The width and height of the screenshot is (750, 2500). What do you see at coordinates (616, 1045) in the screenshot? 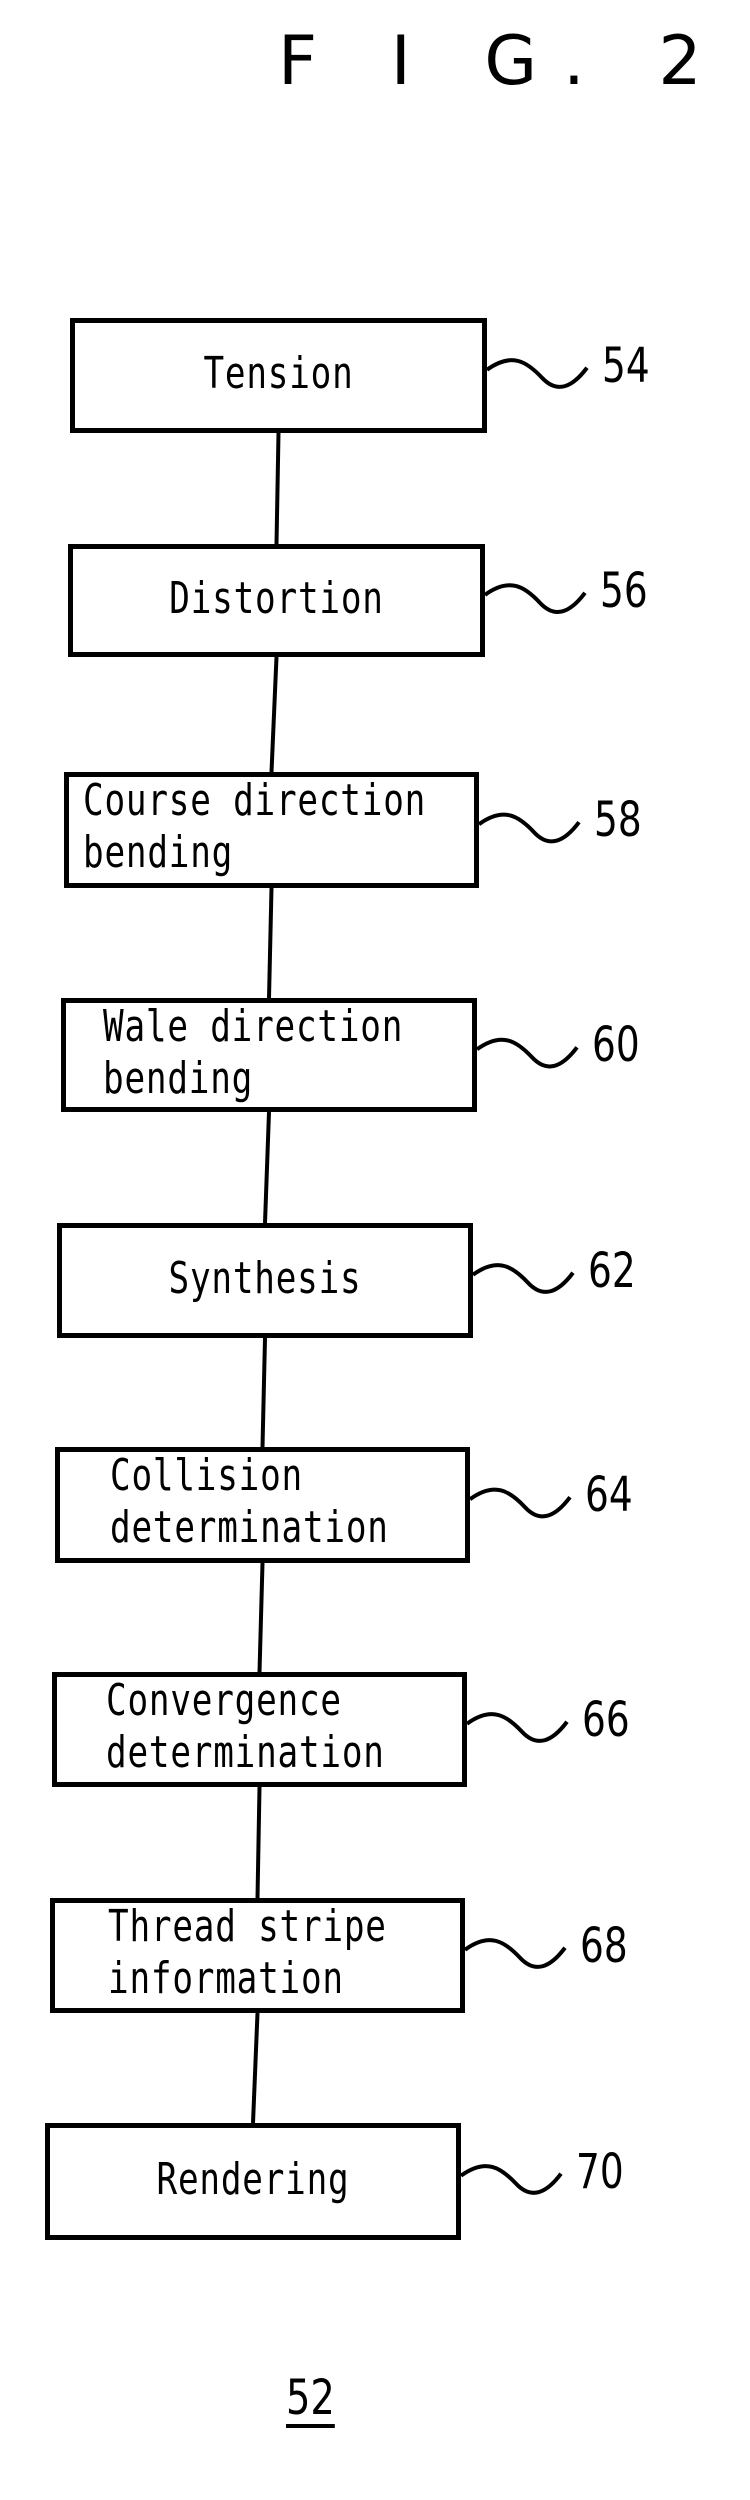
I see `reference-number: 60` at bounding box center [616, 1045].